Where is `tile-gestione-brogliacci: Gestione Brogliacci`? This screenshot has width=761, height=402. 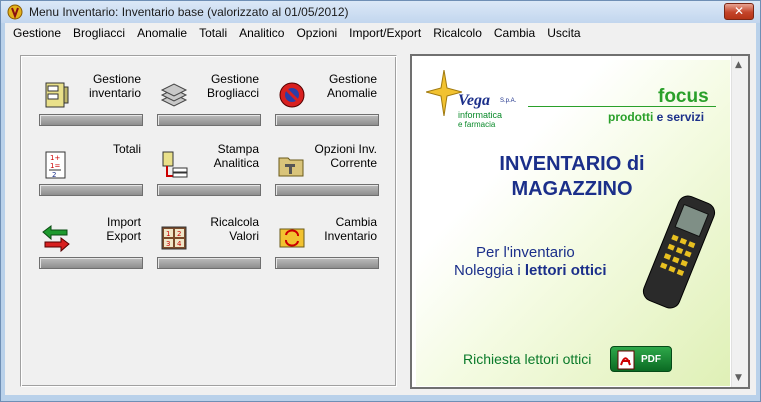
tile-gestione-brogliacci: Gestione Brogliacci is located at coordinates (209, 98).